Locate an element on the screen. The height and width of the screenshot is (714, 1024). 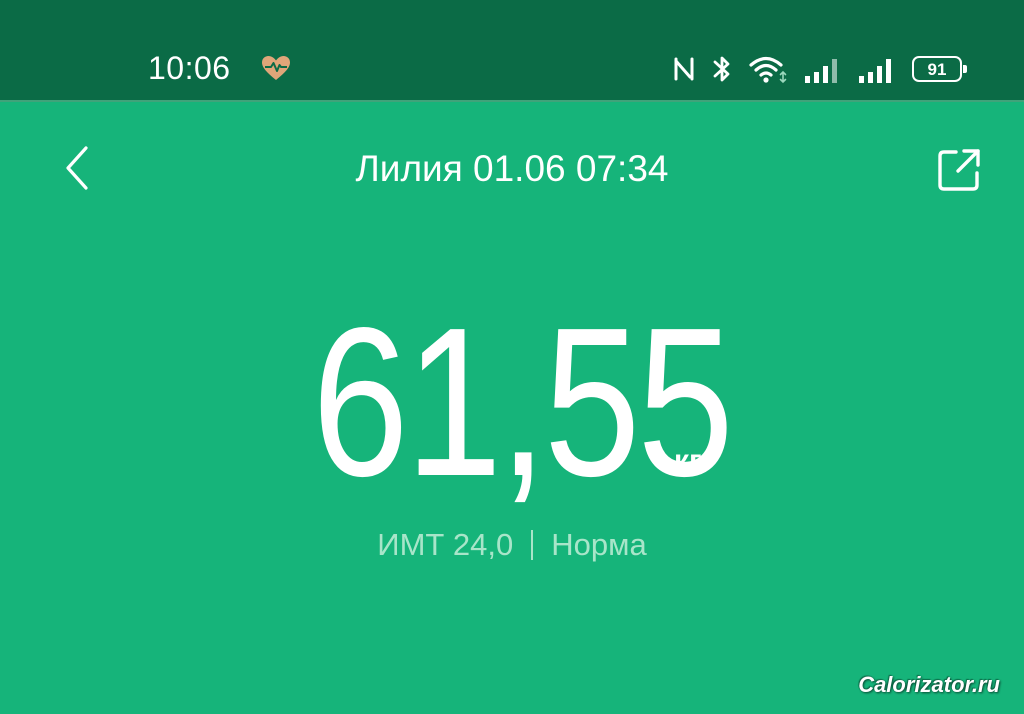
share-button is located at coordinates (959, 170).